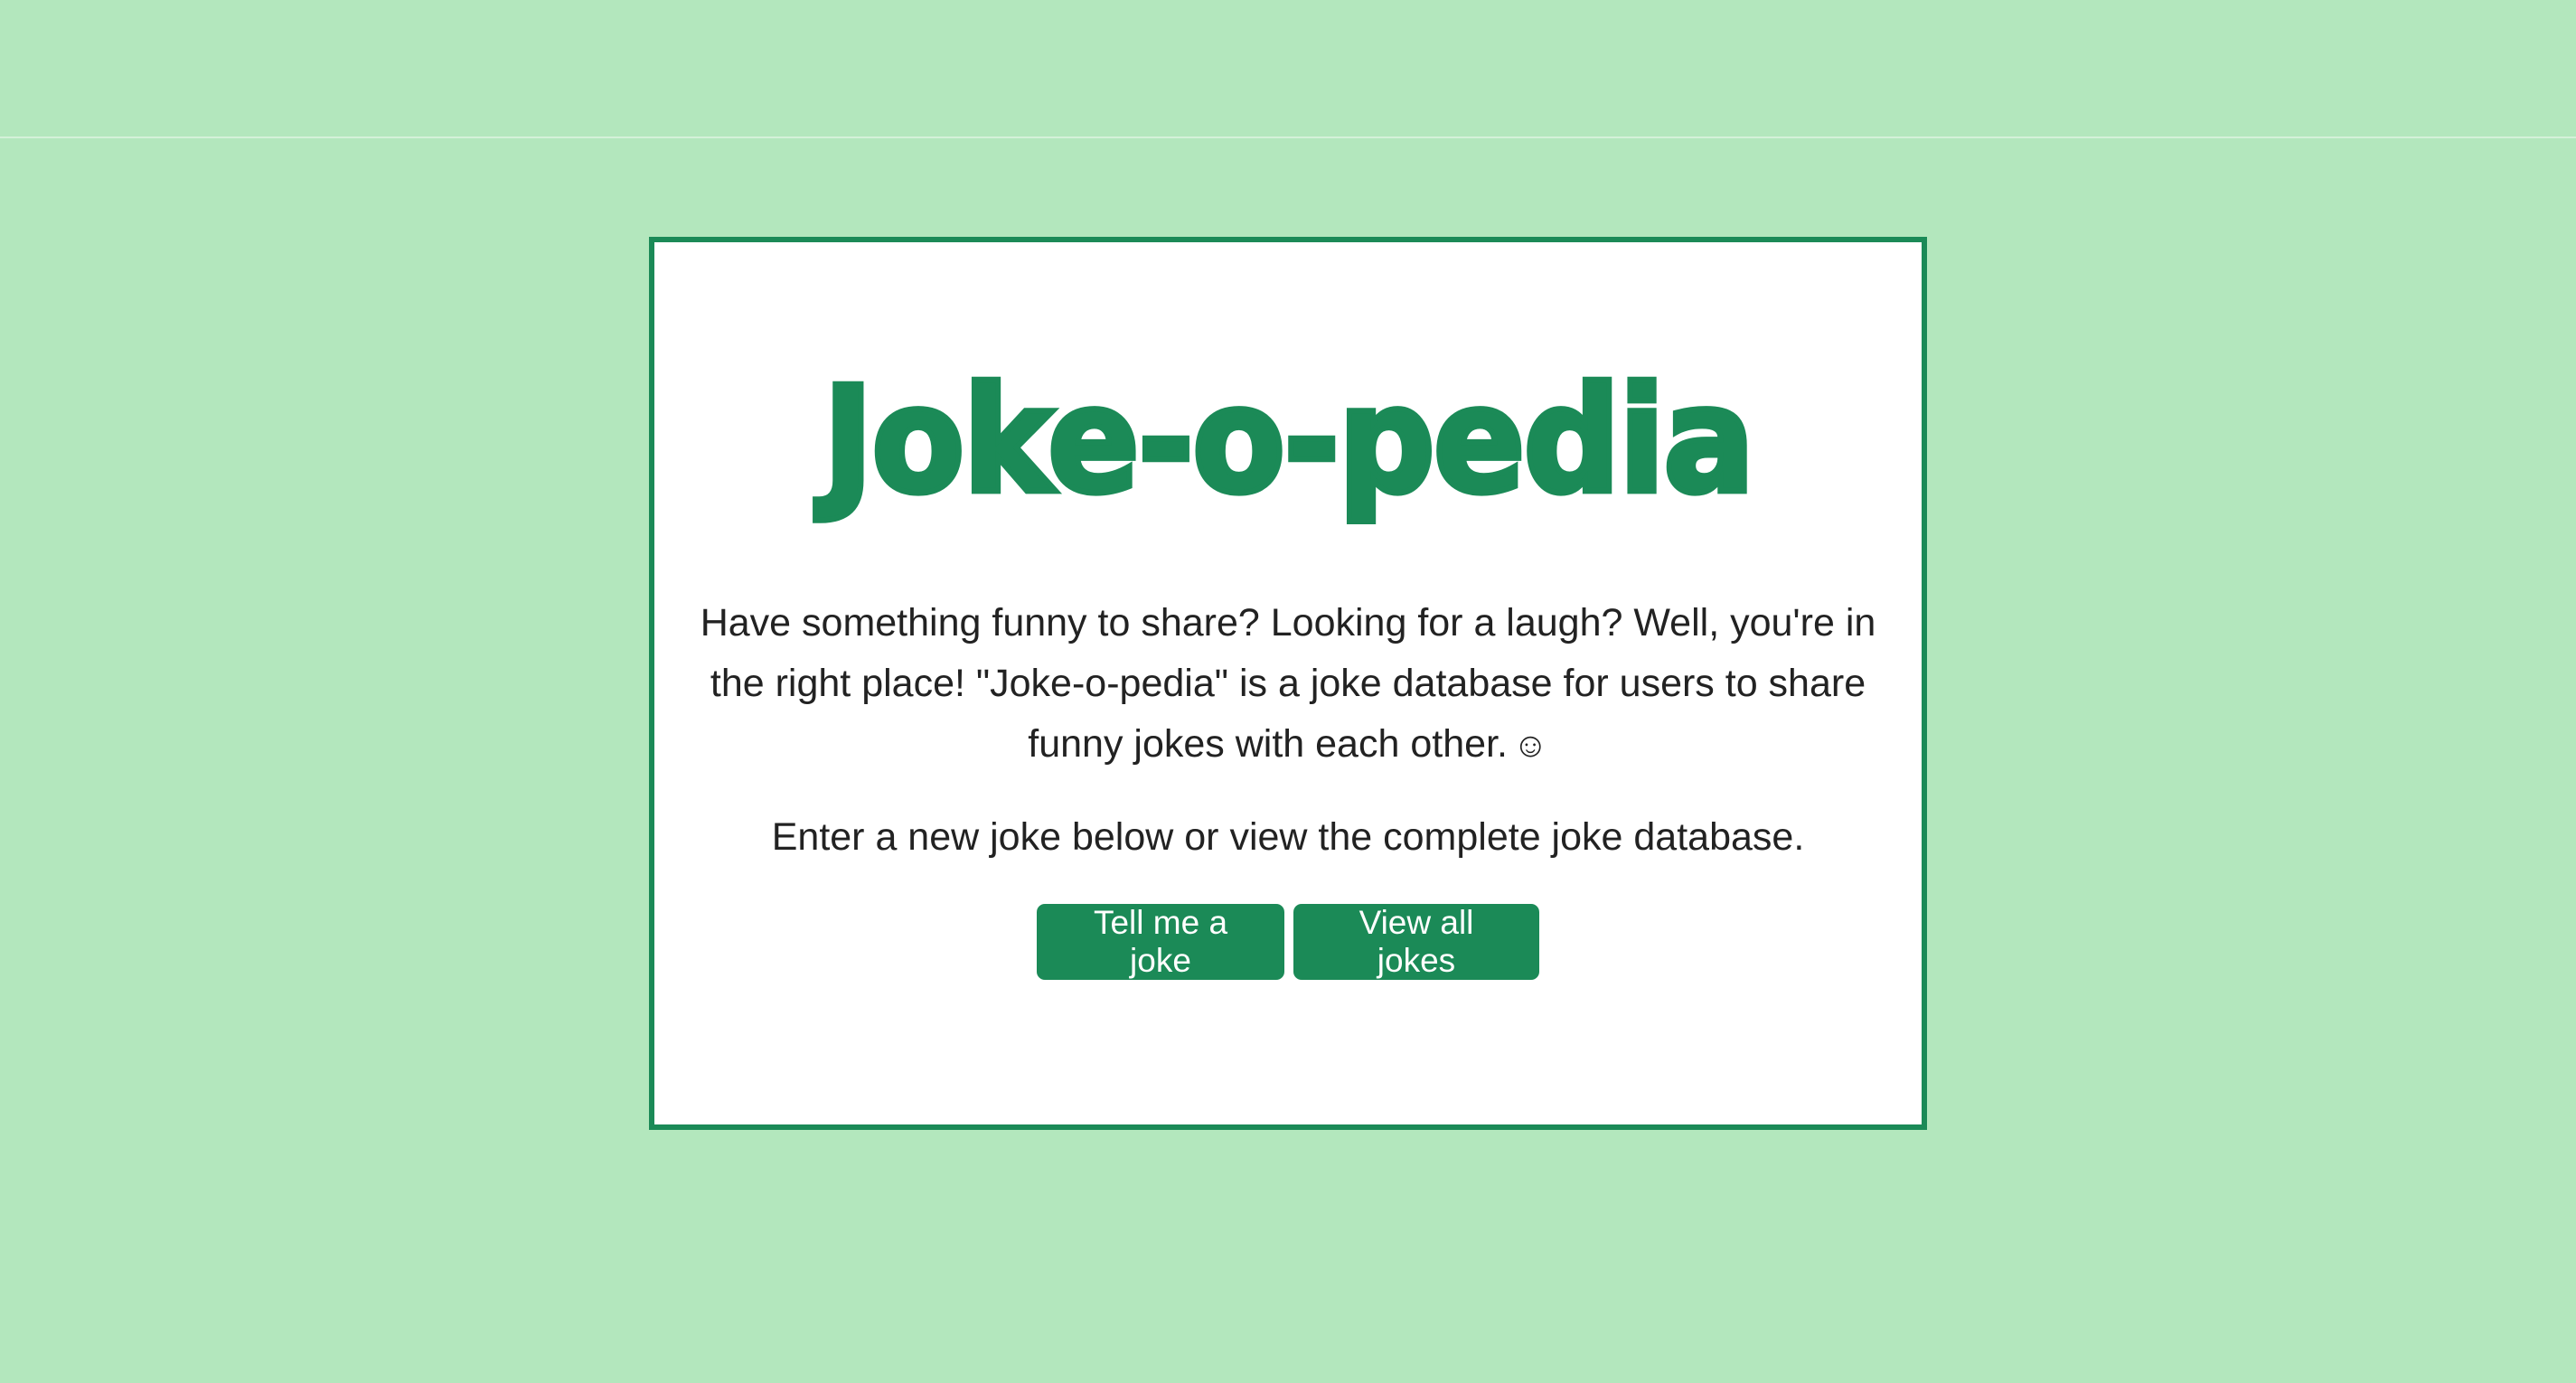  What do you see at coordinates (1161, 942) in the screenshot?
I see `tell-me-a-joke-button: Tell me a joke` at bounding box center [1161, 942].